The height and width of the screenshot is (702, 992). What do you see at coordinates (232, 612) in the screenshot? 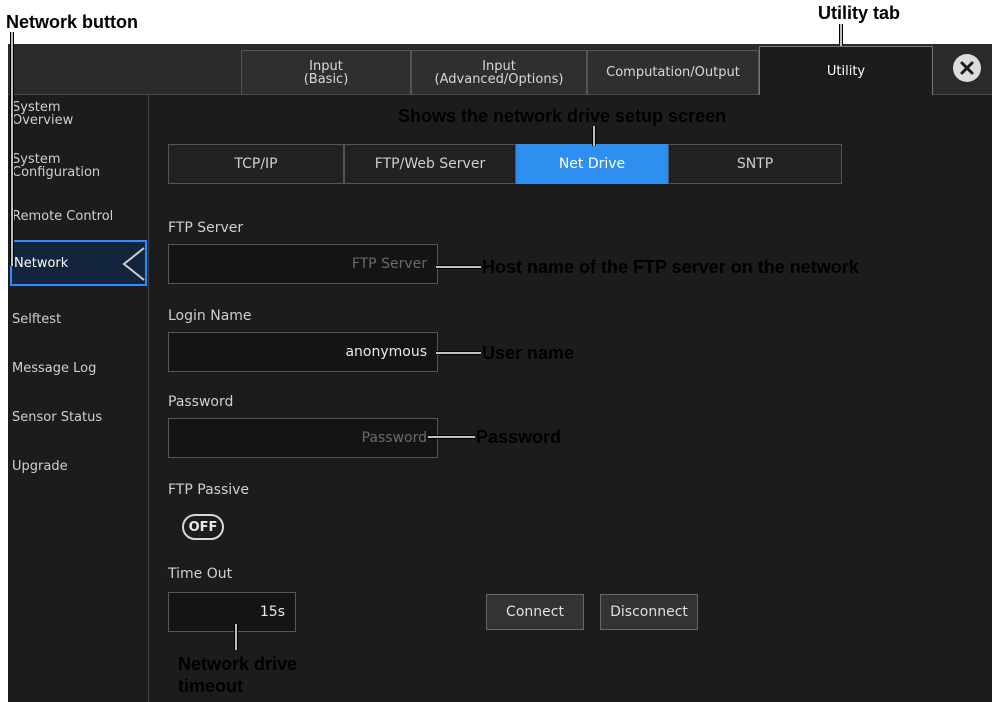
I see `time-out-field: 15s` at bounding box center [232, 612].